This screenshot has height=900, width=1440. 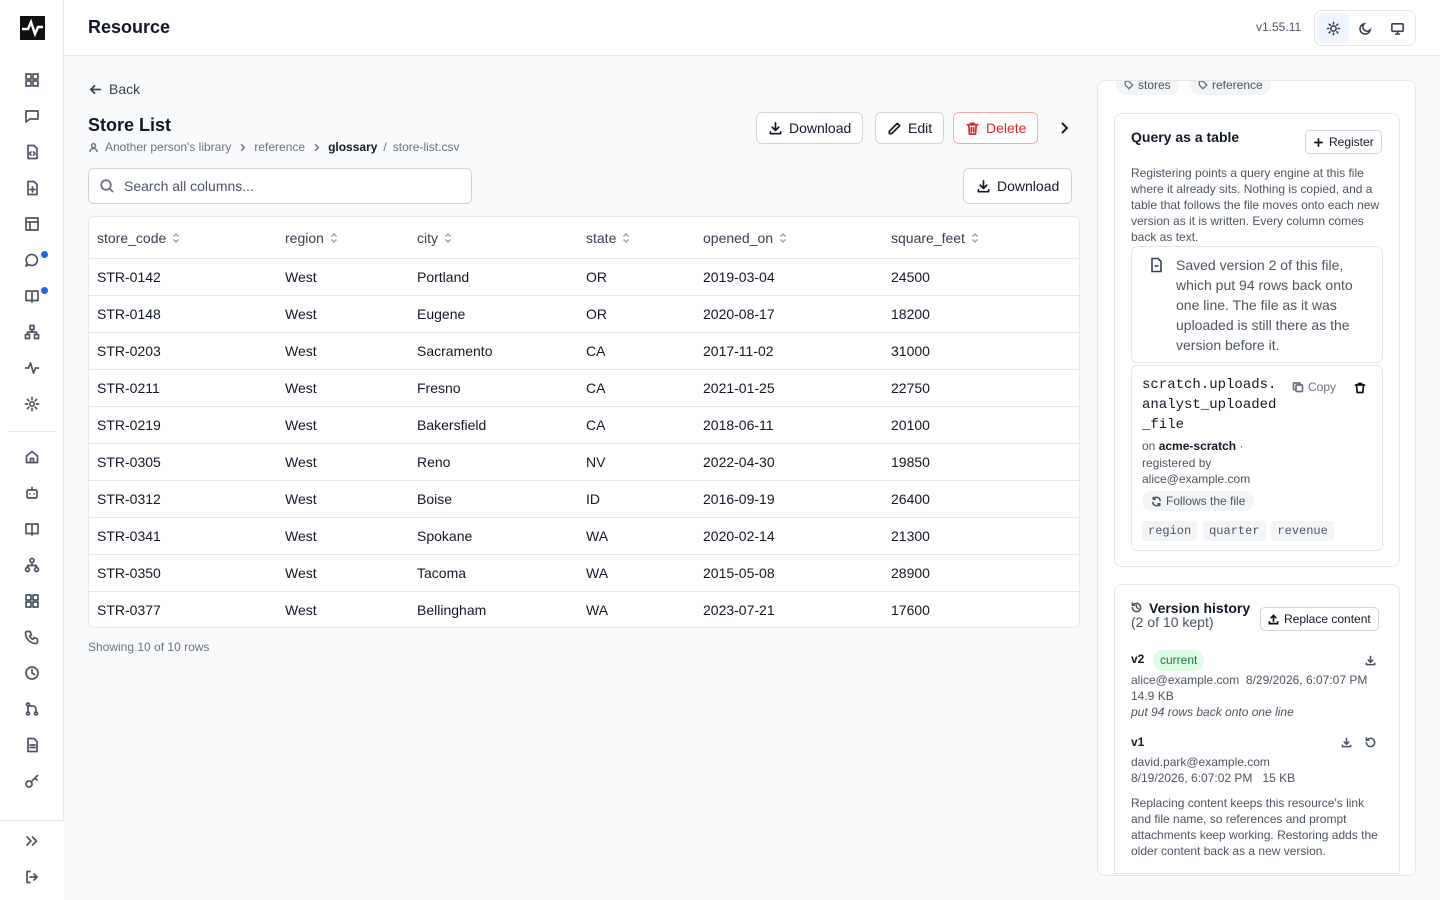 I want to click on branch-icon, so click(x=32, y=709).